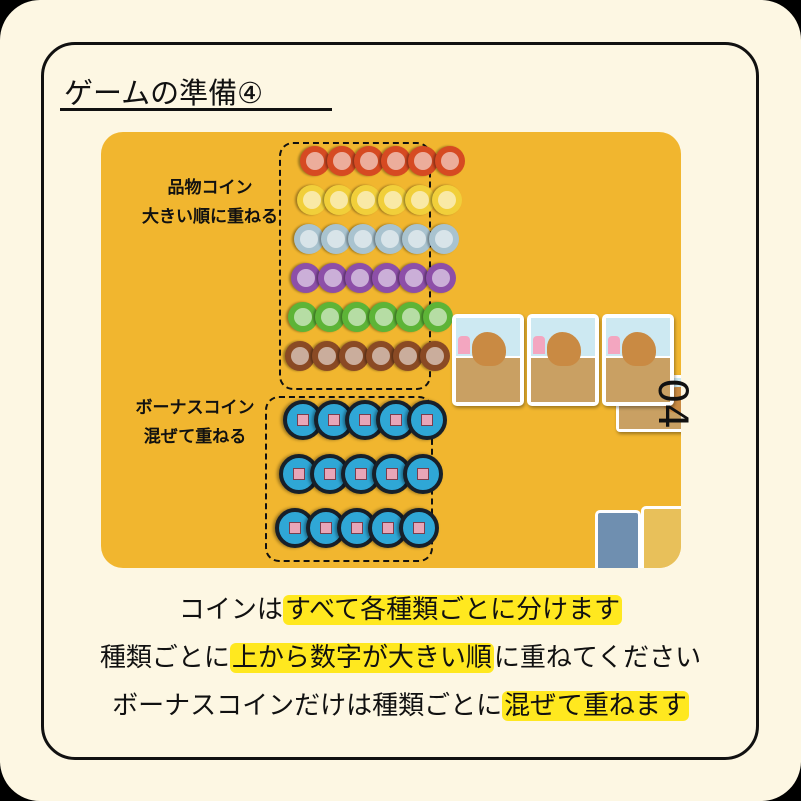 Image resolution: width=801 pixels, height=801 pixels. I want to click on bonus-label-line1: ボーナスコイン, so click(195, 408).